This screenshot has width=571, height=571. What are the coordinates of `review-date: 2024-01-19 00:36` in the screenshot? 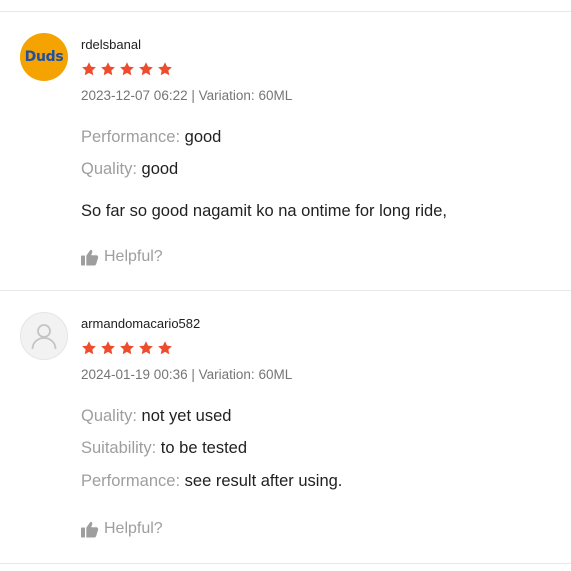 It's located at (134, 374).